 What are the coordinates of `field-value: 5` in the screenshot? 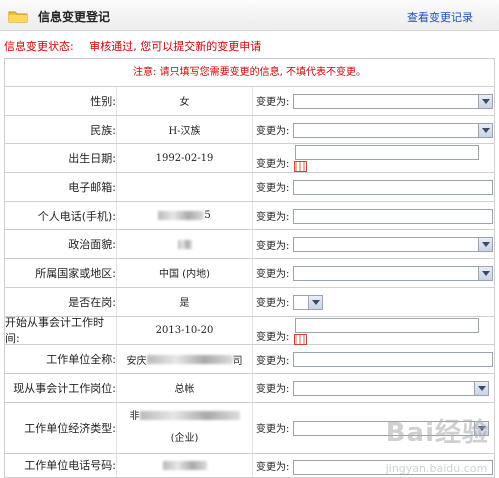 It's located at (184, 215).